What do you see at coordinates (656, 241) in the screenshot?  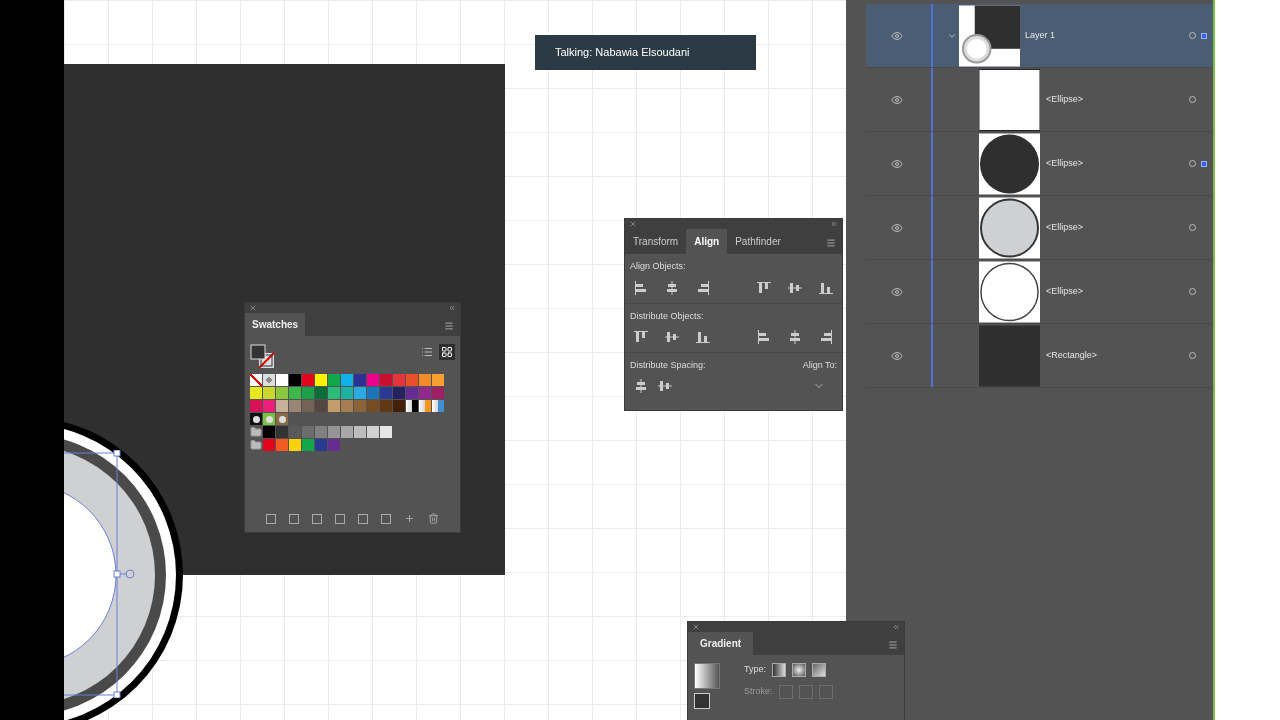 I see `panel-tab: Transform` at bounding box center [656, 241].